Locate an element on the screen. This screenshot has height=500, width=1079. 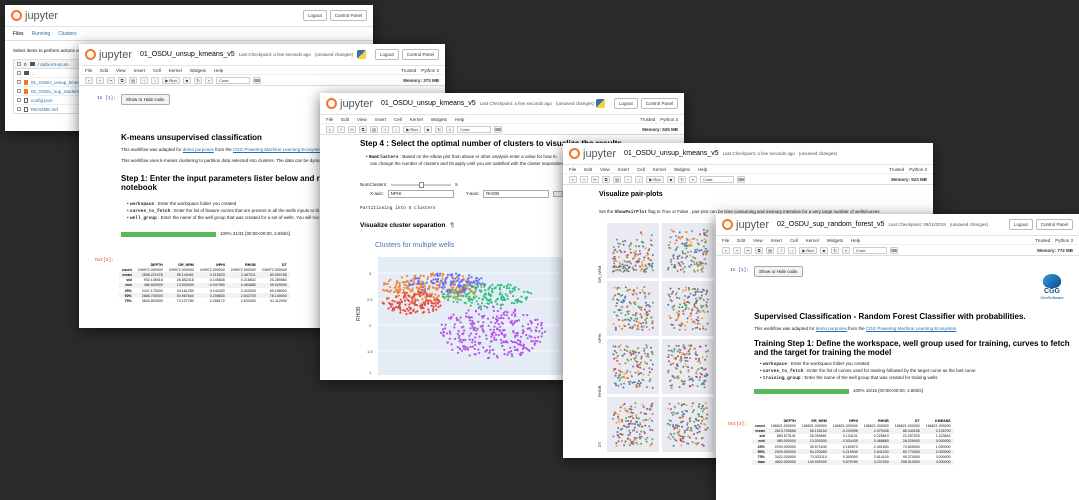
yaxis-select: RHOB is located at coordinates (516, 194).